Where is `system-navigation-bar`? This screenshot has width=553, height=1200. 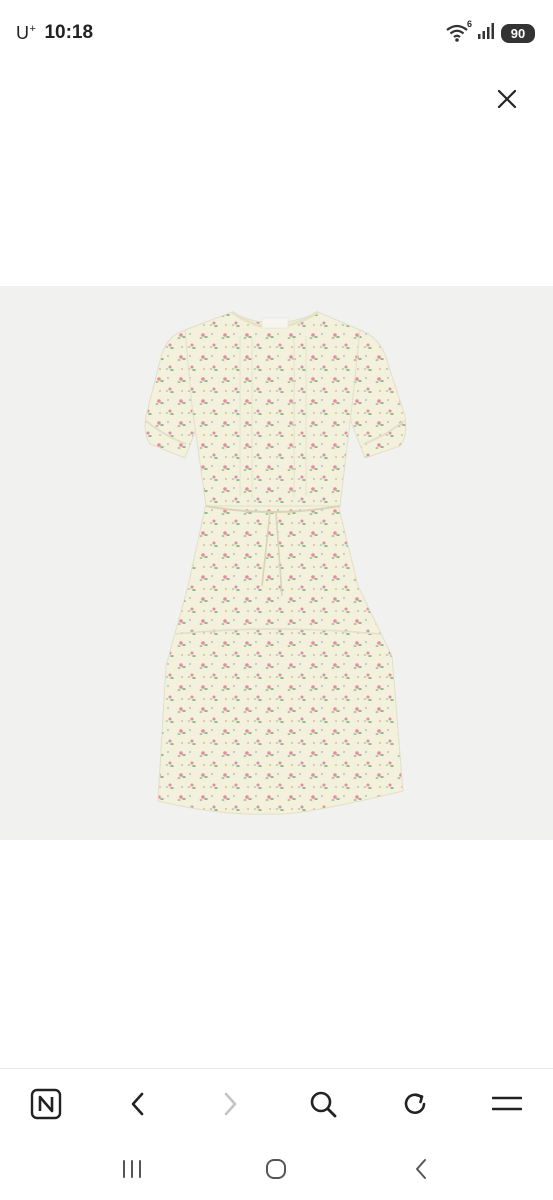
system-navigation-bar is located at coordinates (276, 1169).